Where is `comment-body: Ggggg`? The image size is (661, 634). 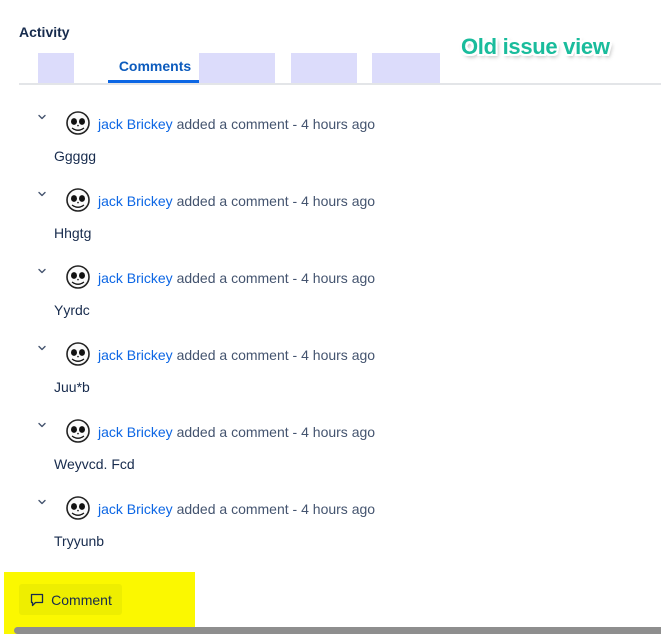
comment-body: Ggggg is located at coordinates (75, 156).